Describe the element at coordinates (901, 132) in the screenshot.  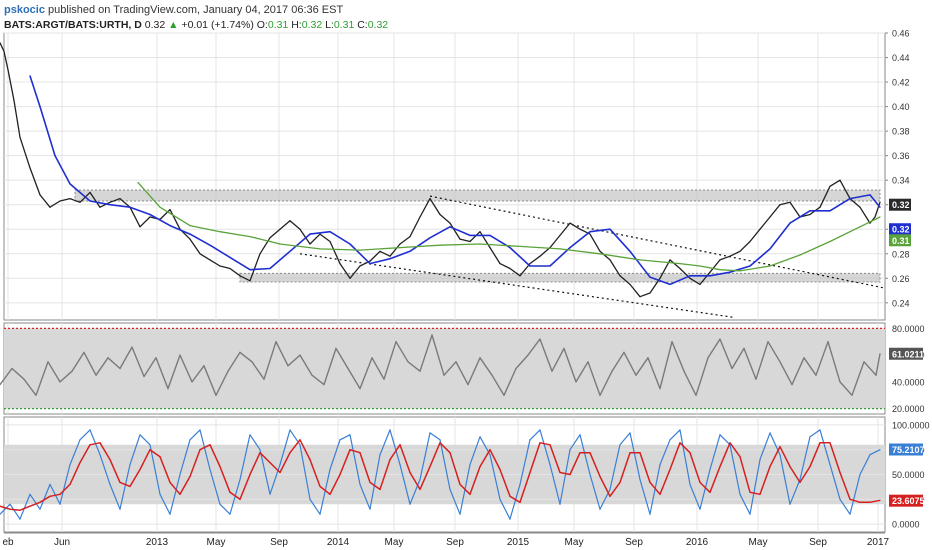
I see `price-y-tick-label: 0.38` at that location.